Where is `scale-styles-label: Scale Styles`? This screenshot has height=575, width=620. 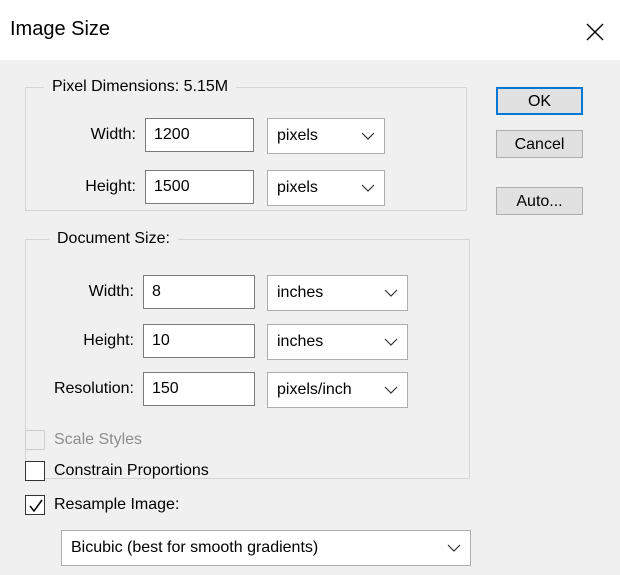 scale-styles-label: Scale Styles is located at coordinates (98, 439).